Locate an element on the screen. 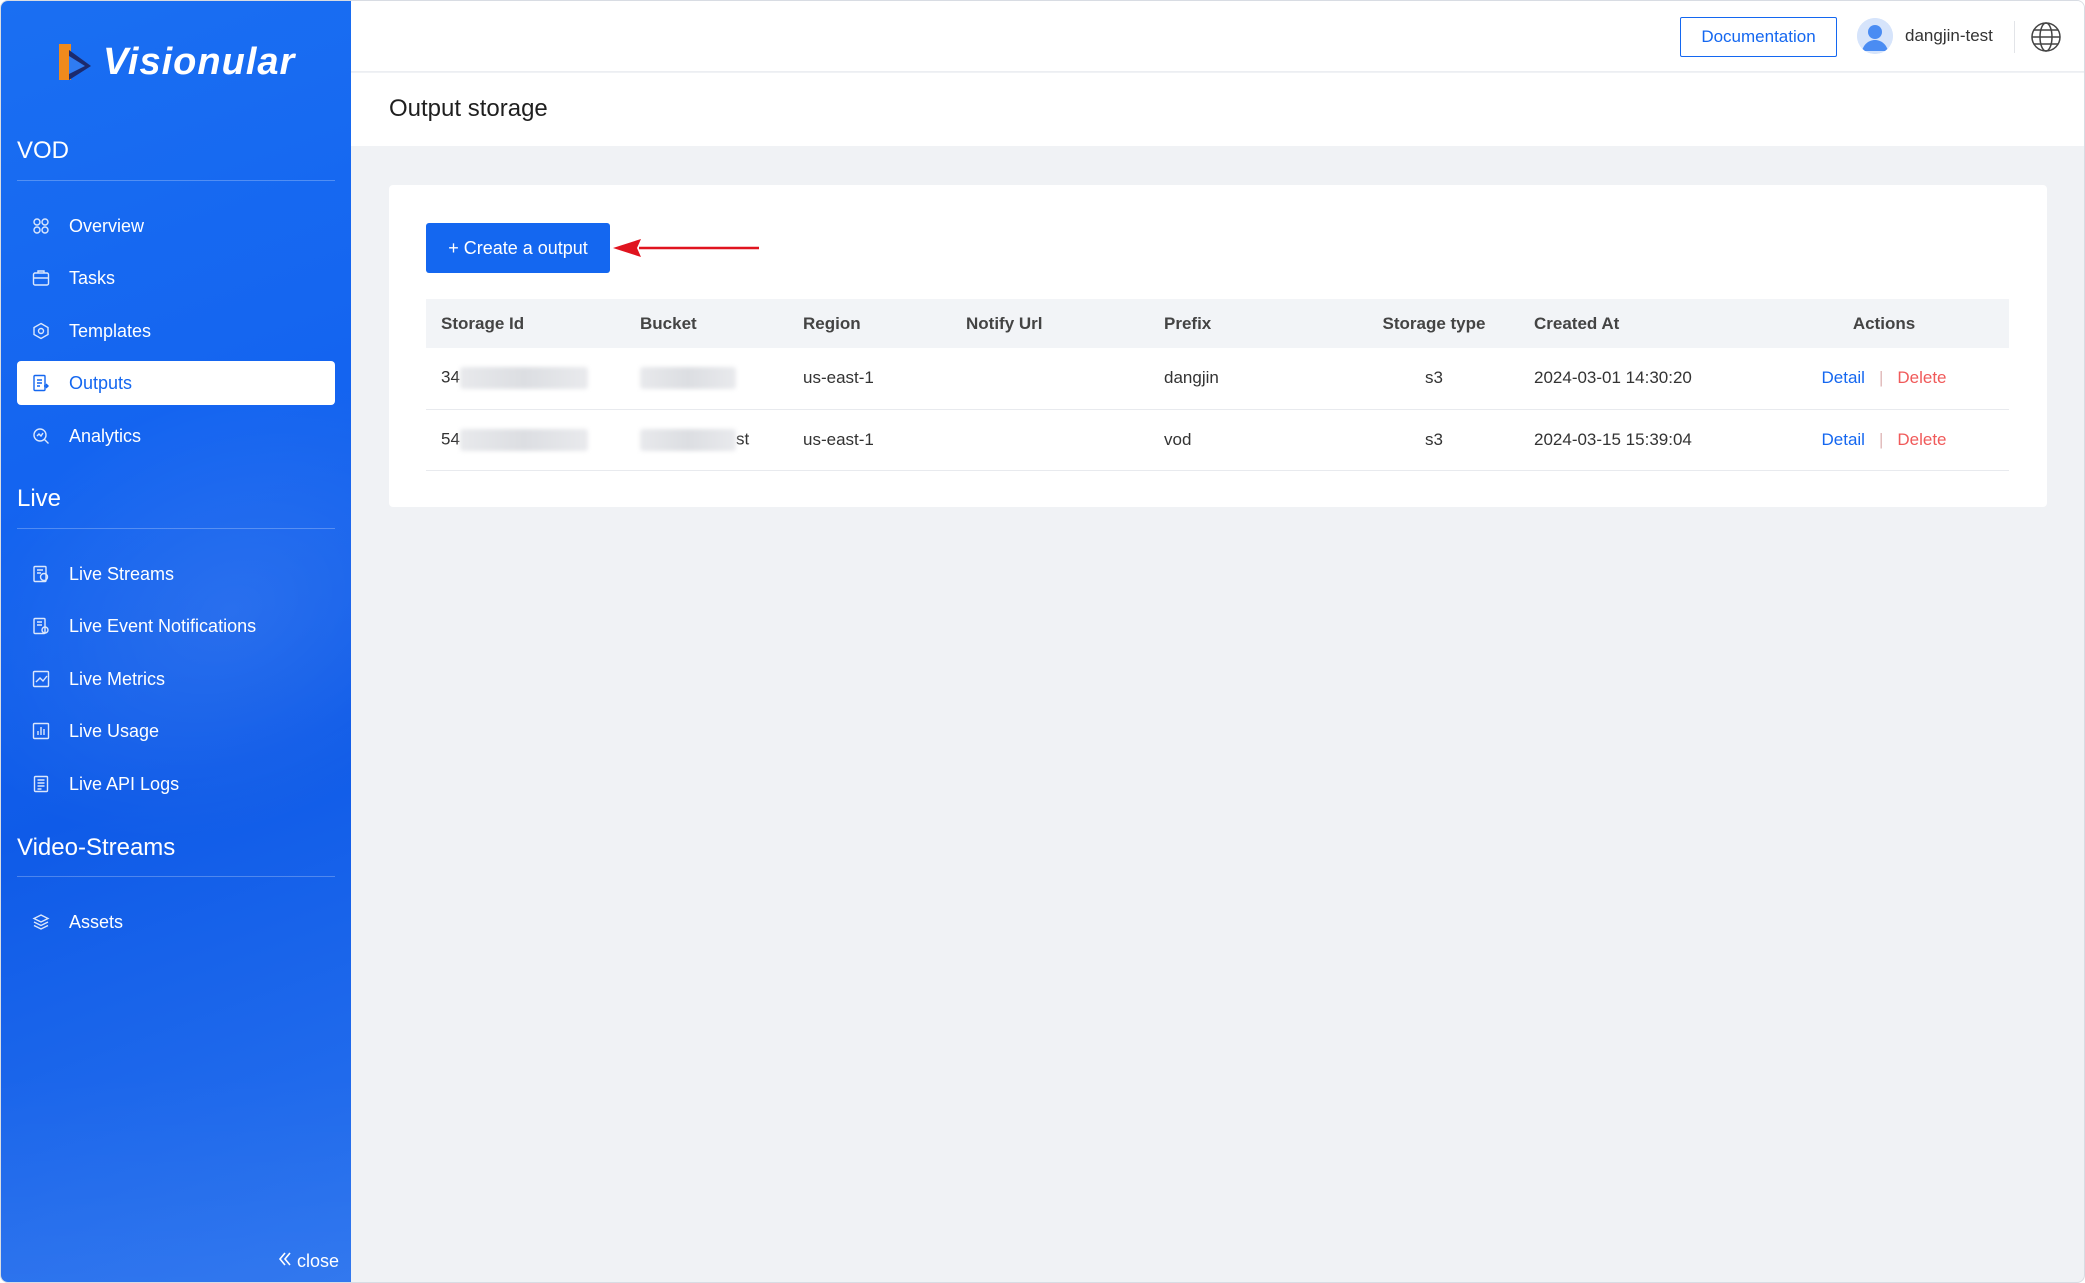  column-header-prefix: Prefix is located at coordinates (1249, 323).